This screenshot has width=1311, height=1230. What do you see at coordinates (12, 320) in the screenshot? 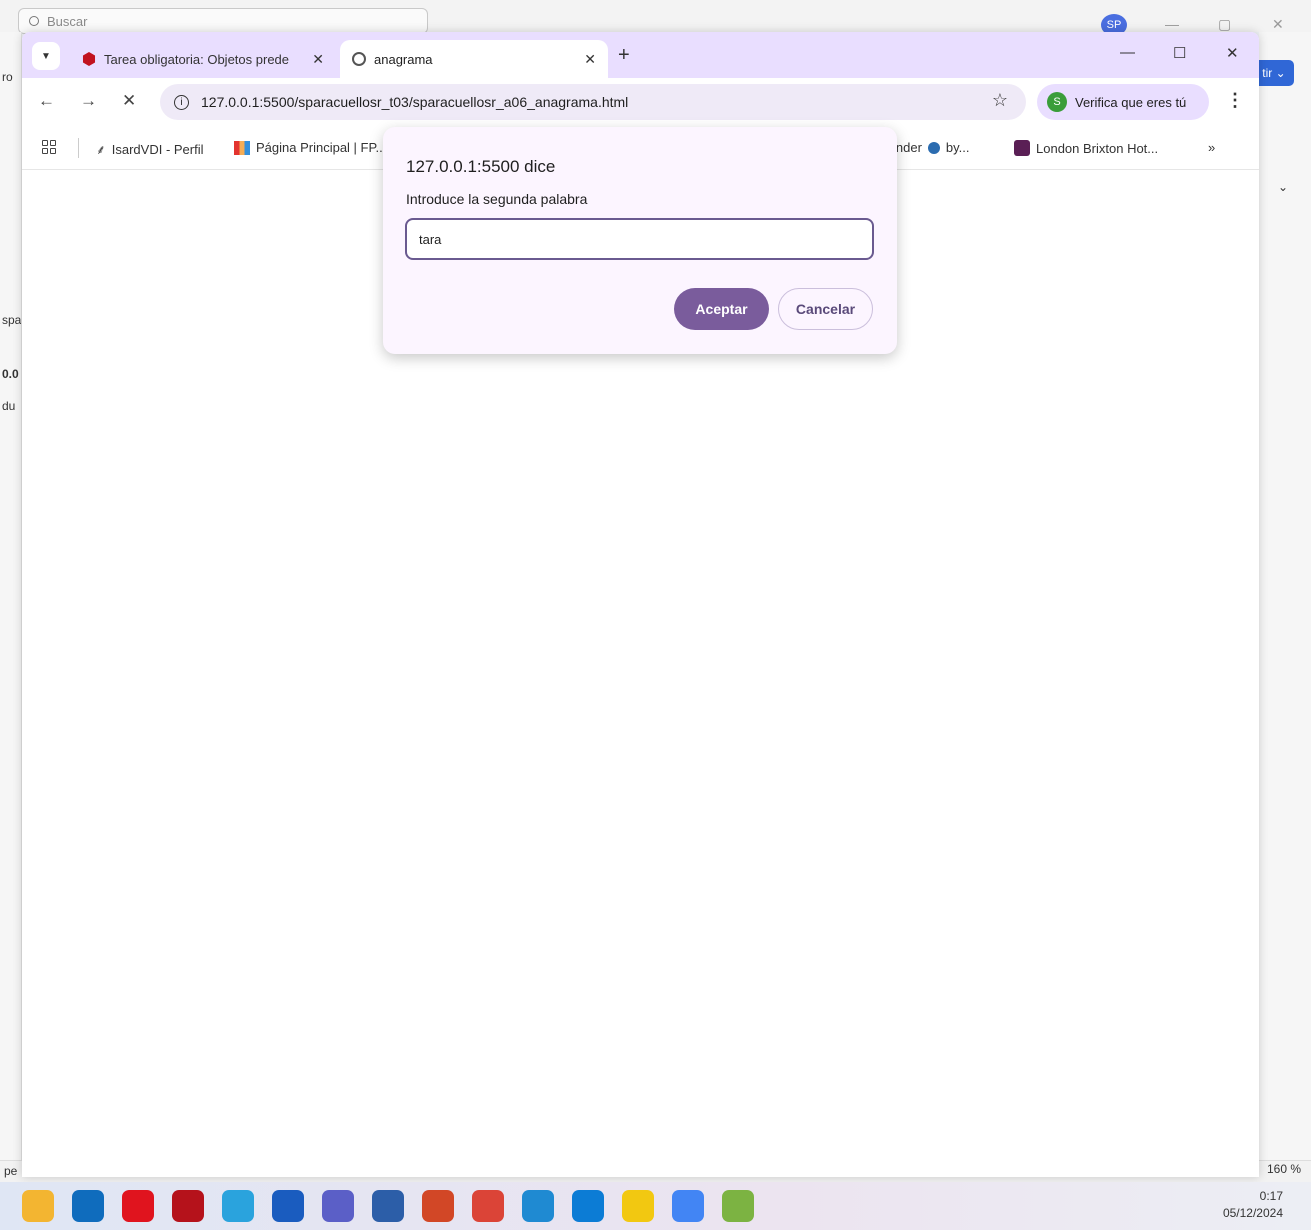
I see `fragment-text: spa` at bounding box center [12, 320].